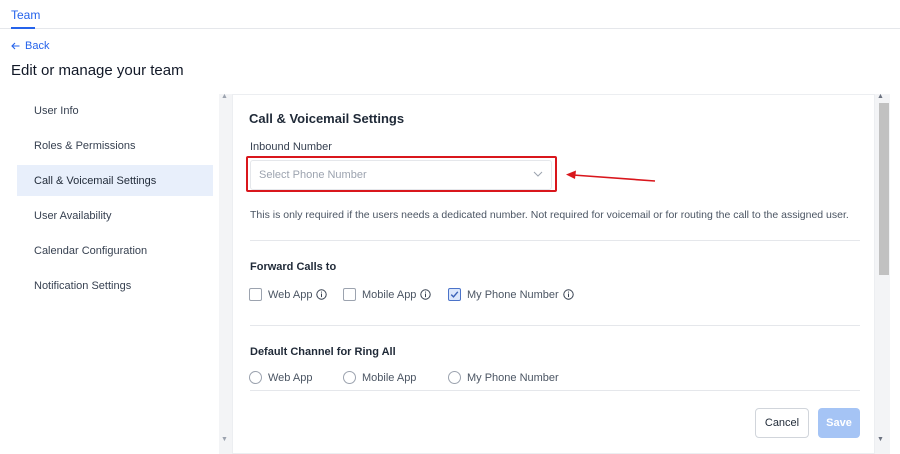  I want to click on annotation-highlight-box, so click(401, 174).